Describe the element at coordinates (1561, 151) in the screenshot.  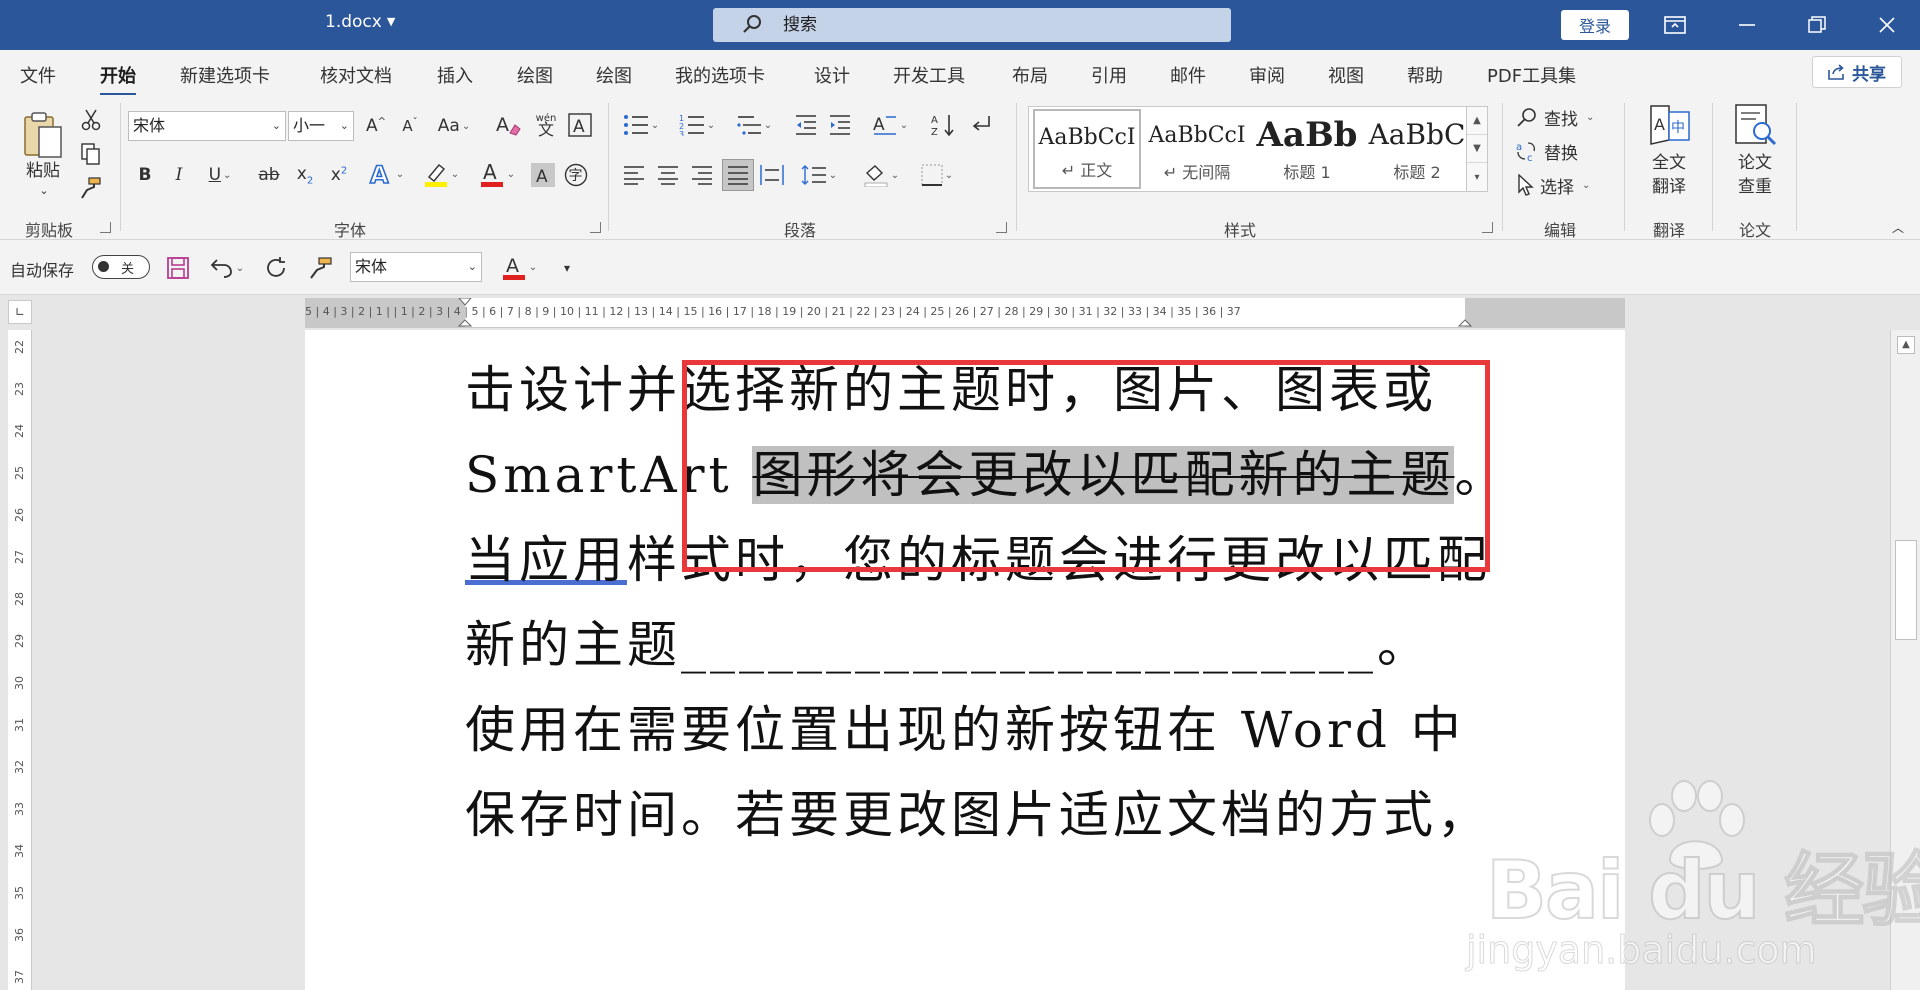
I see `replace-button: ac 替换` at that location.